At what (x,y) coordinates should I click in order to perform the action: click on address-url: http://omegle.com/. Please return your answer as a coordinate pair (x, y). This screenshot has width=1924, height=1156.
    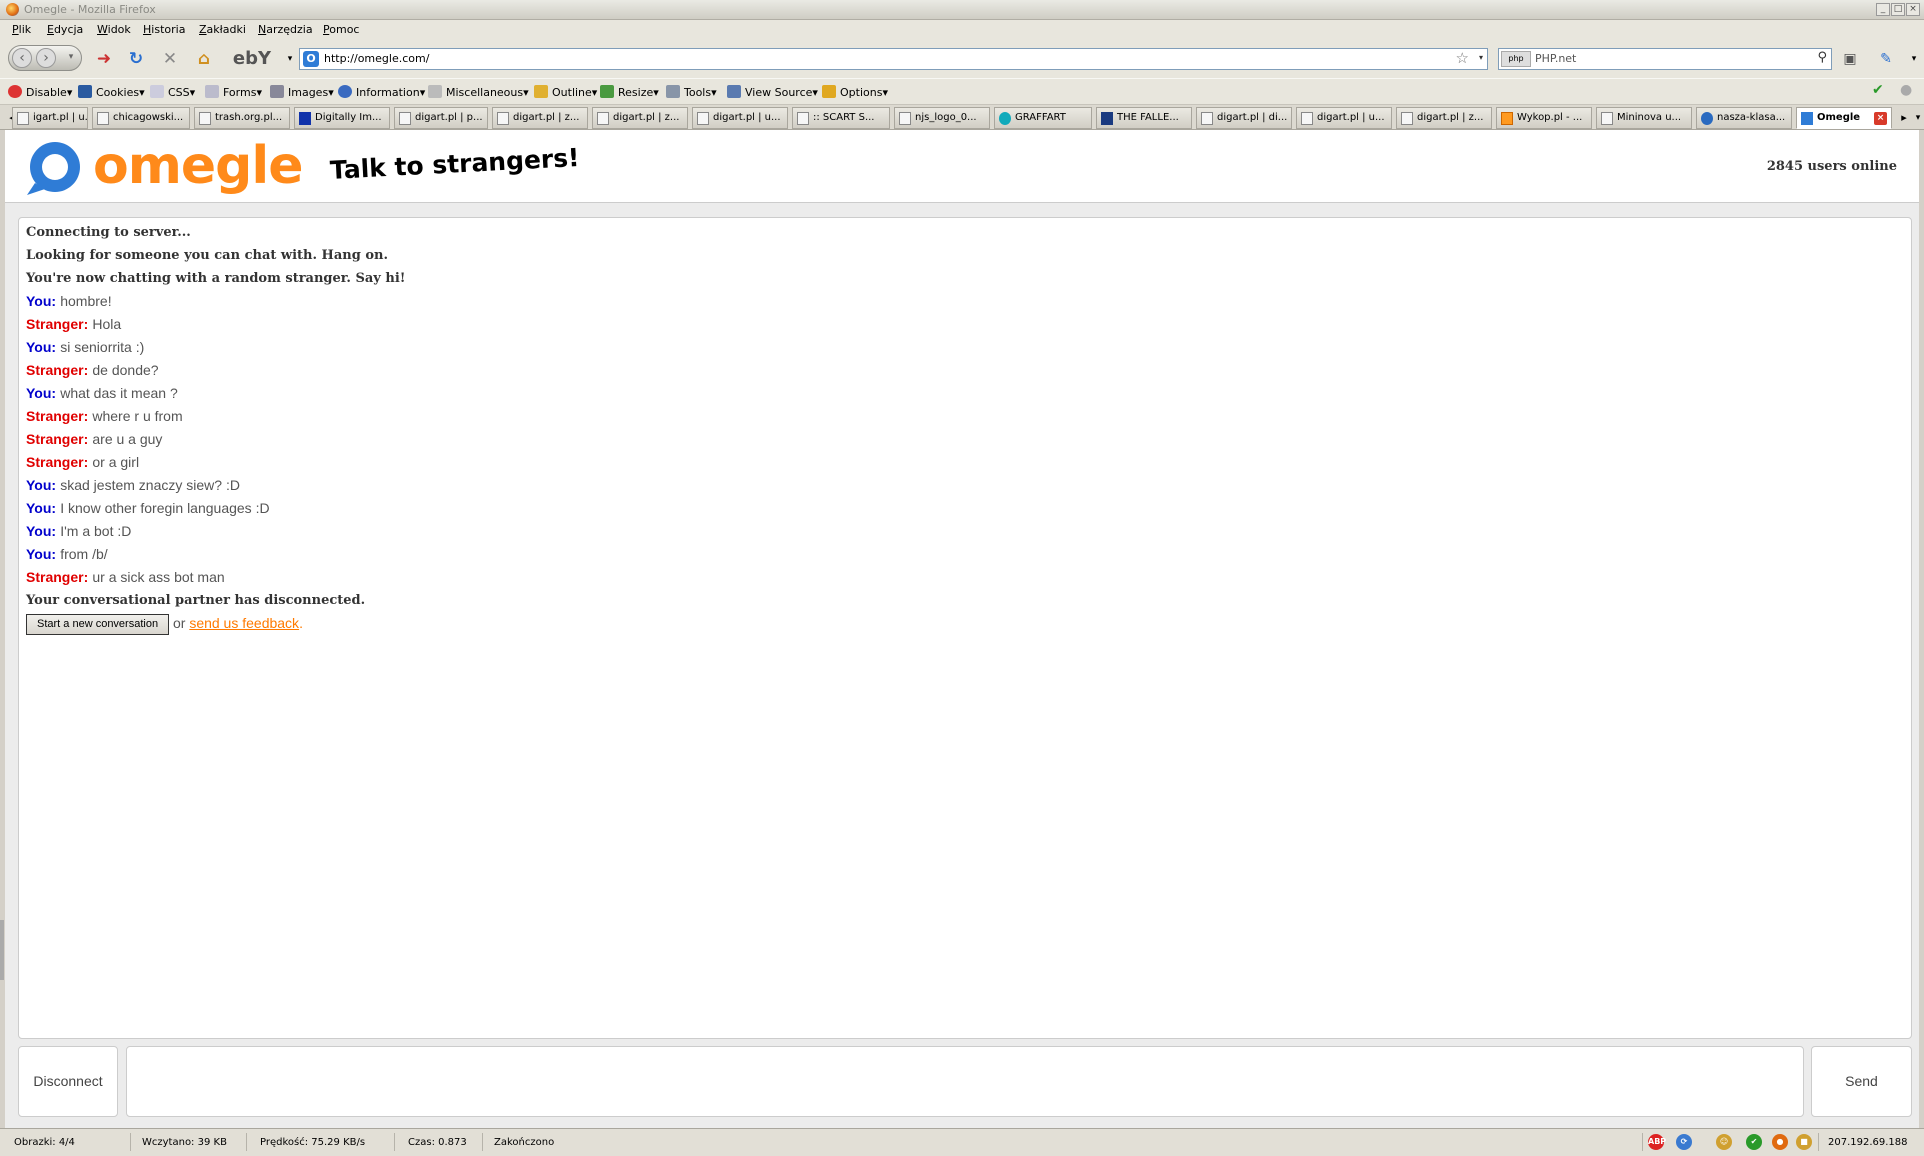
    Looking at the image, I should click on (376, 58).